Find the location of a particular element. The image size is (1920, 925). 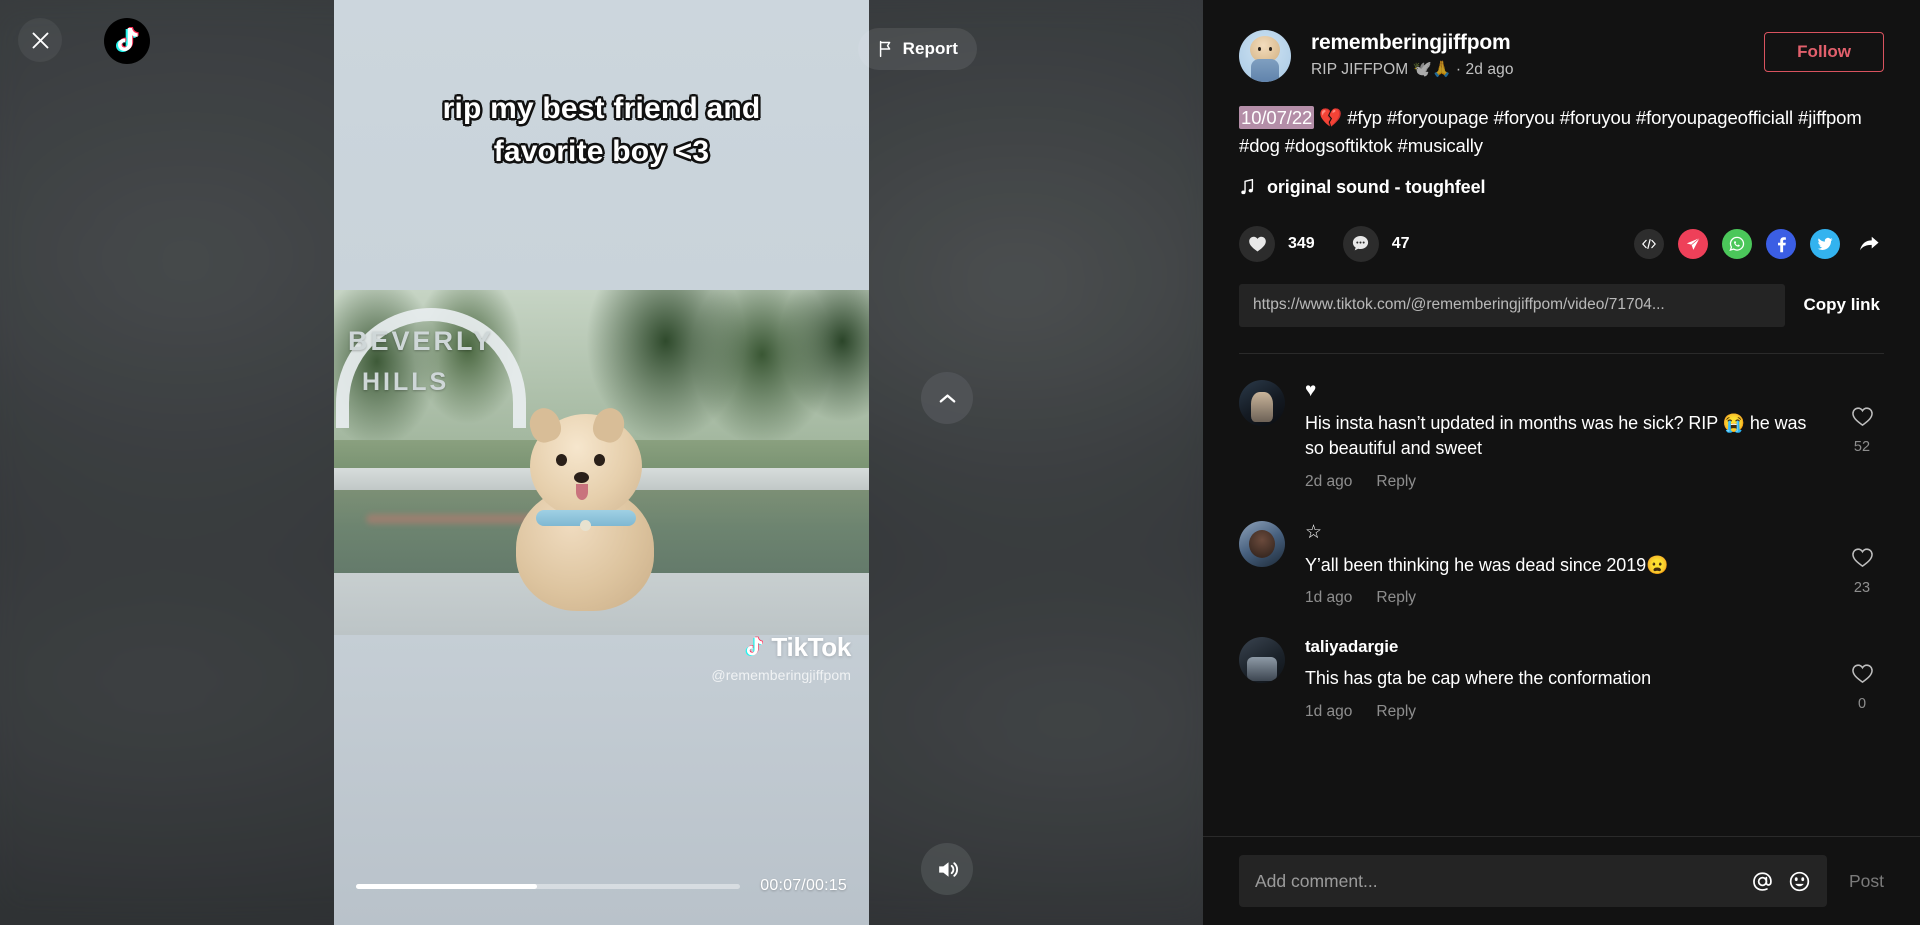

video-progress-fill is located at coordinates (446, 886).